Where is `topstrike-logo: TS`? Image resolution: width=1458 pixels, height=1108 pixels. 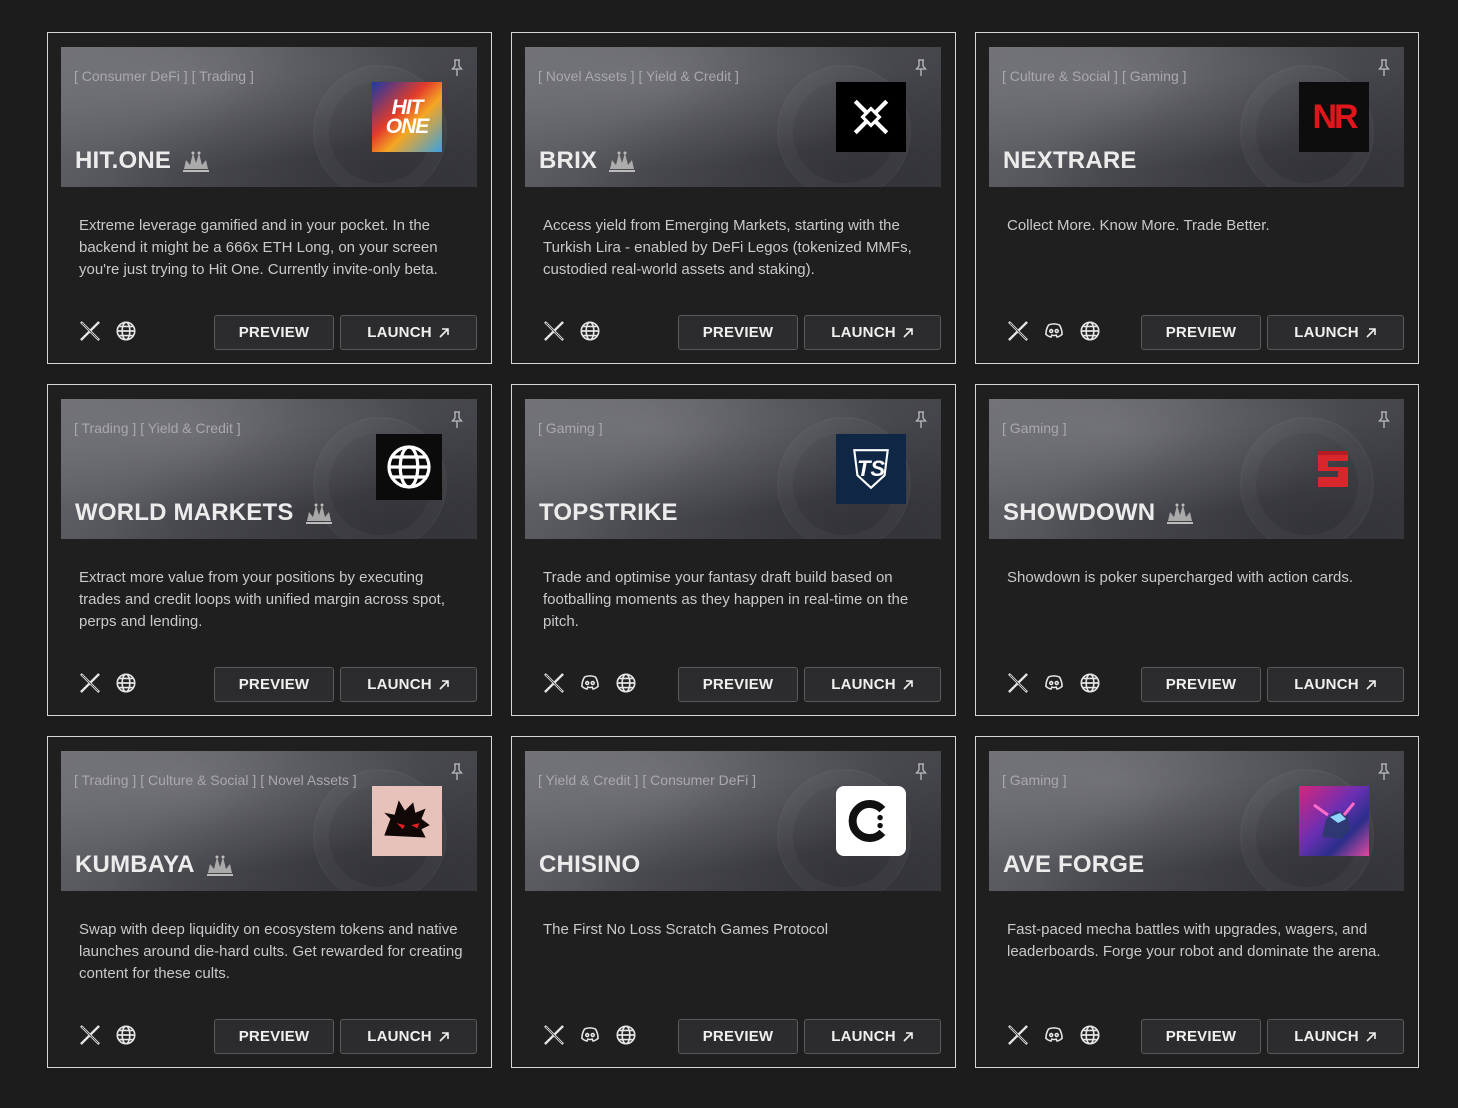 topstrike-logo: TS is located at coordinates (871, 469).